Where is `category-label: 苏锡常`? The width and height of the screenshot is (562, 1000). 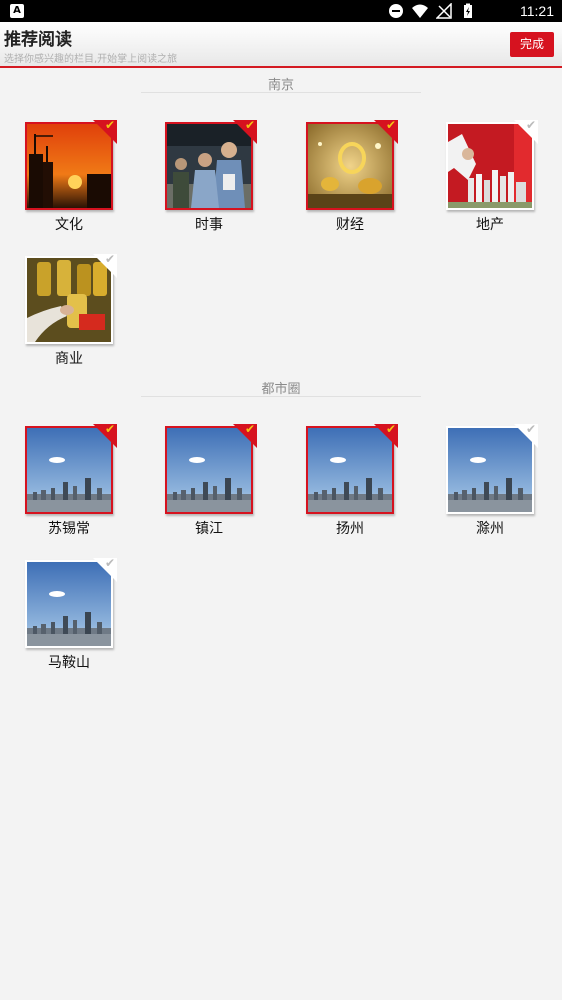
category-label: 苏锡常 is located at coordinates (69, 529).